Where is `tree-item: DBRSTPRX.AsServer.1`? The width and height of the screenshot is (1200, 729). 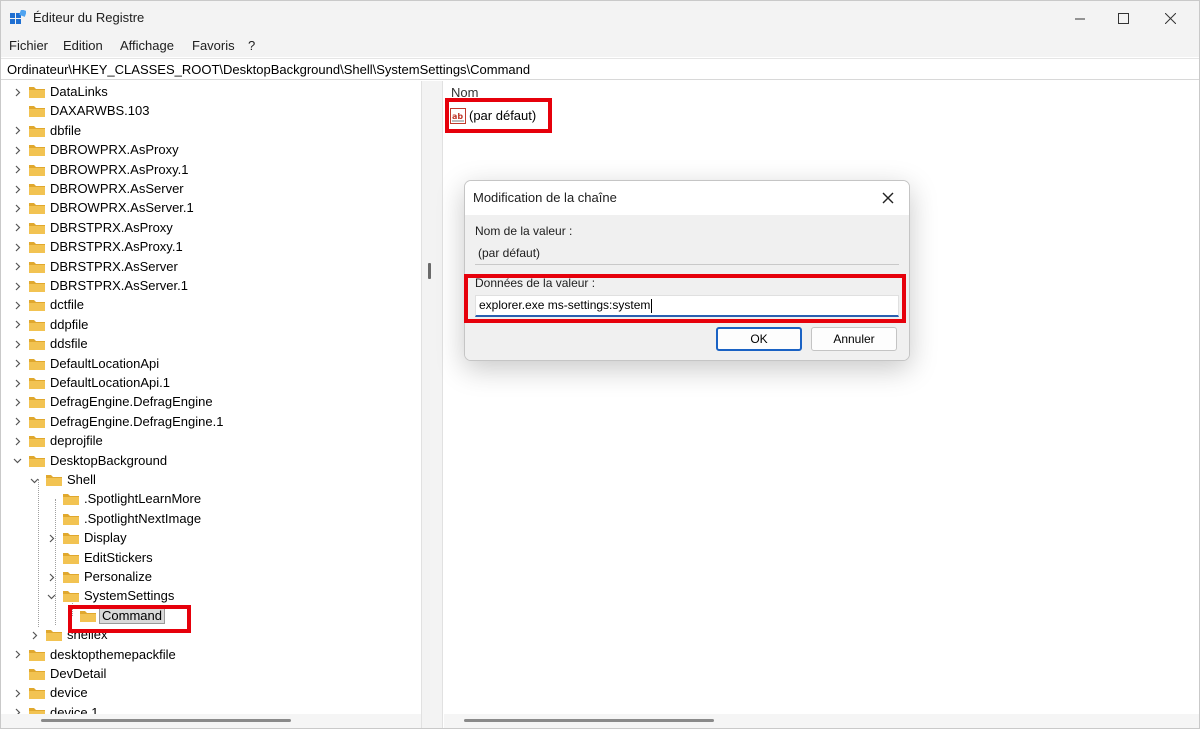 tree-item: DBRSTPRX.AsServer.1 is located at coordinates (211, 285).